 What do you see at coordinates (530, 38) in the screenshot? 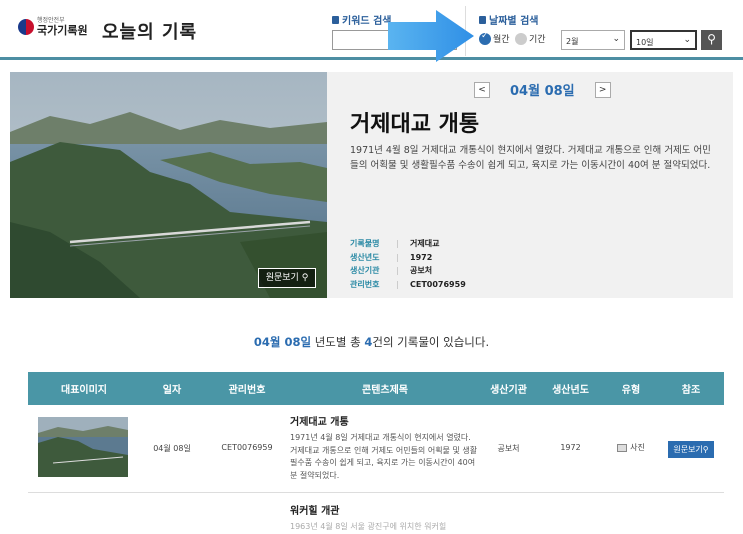
I see `radio-period: 기간` at bounding box center [530, 38].